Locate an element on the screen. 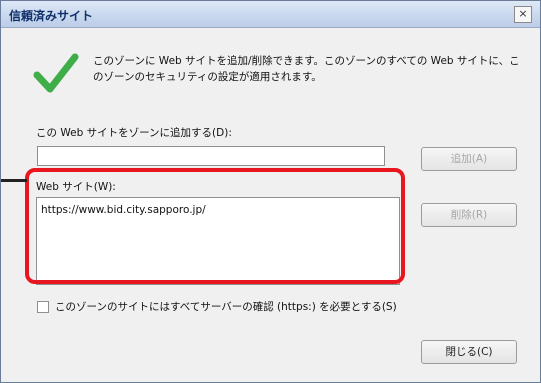 This screenshot has width=541, height=383. title-bar: 信頼済みサイト × is located at coordinates (270, 14).